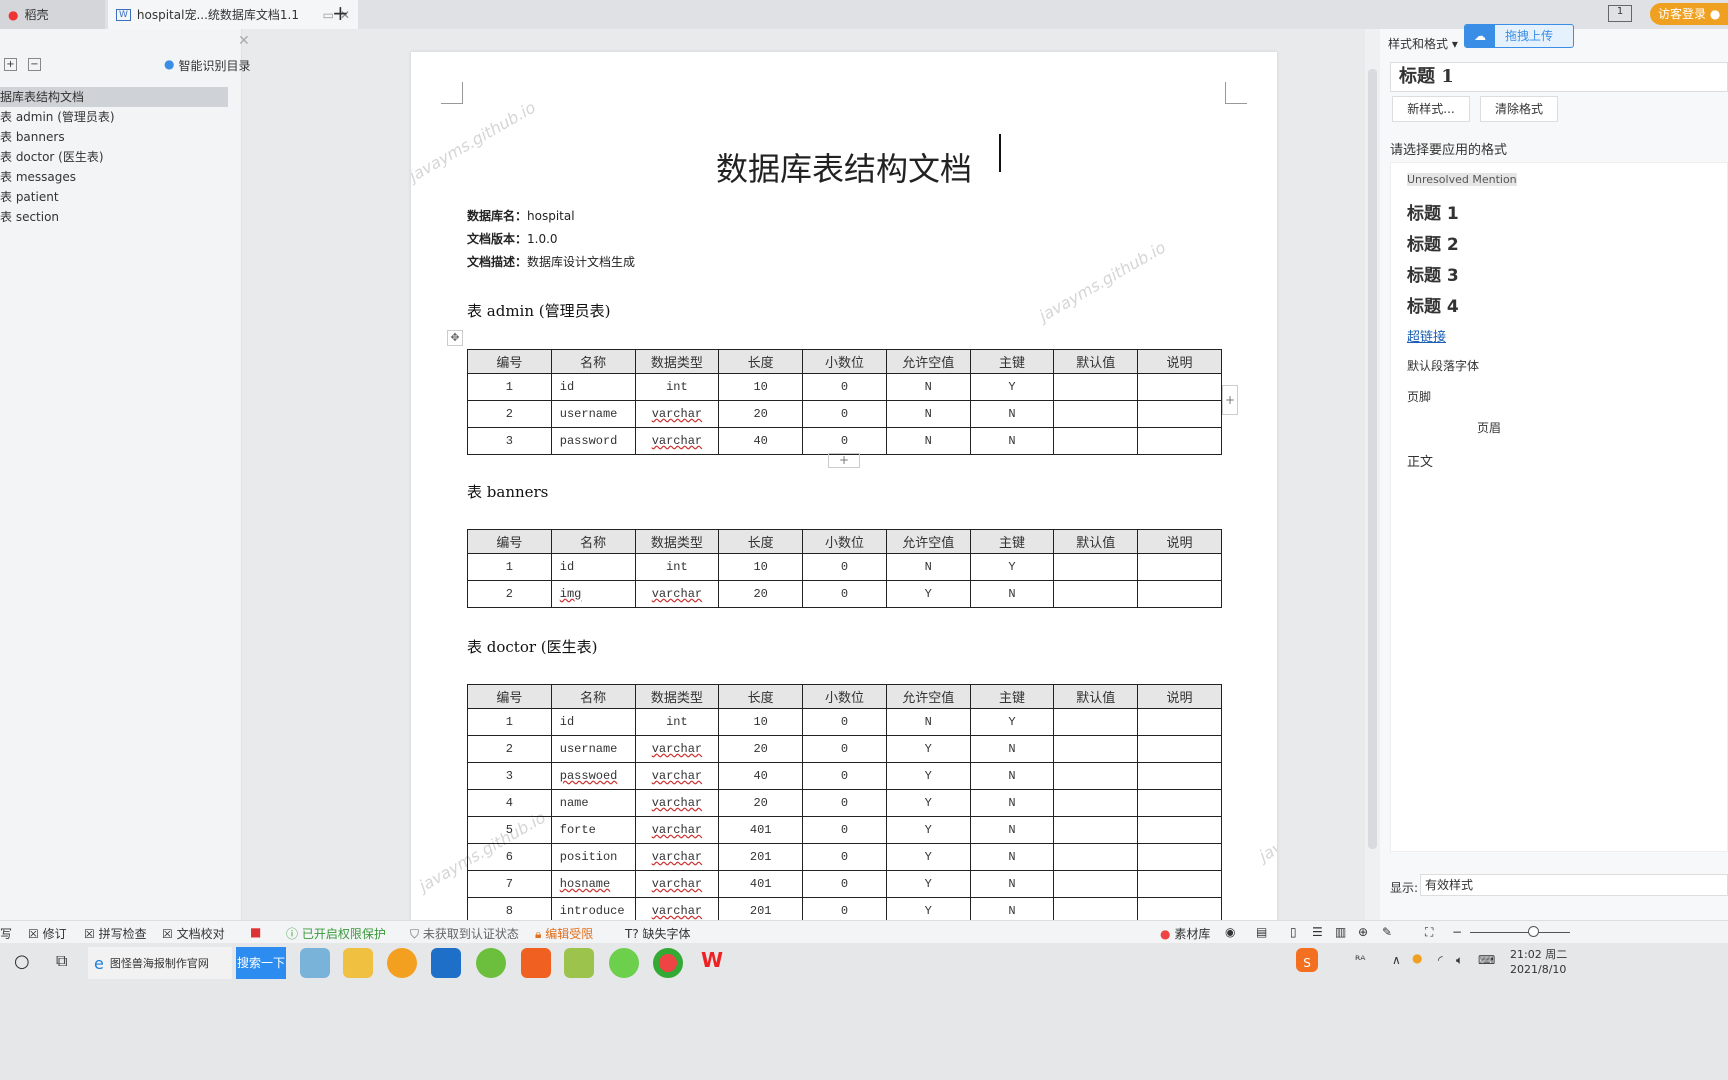 This screenshot has width=1728, height=1080. Describe the element at coordinates (668, 963) in the screenshot. I see `app-icon-chrome` at that location.